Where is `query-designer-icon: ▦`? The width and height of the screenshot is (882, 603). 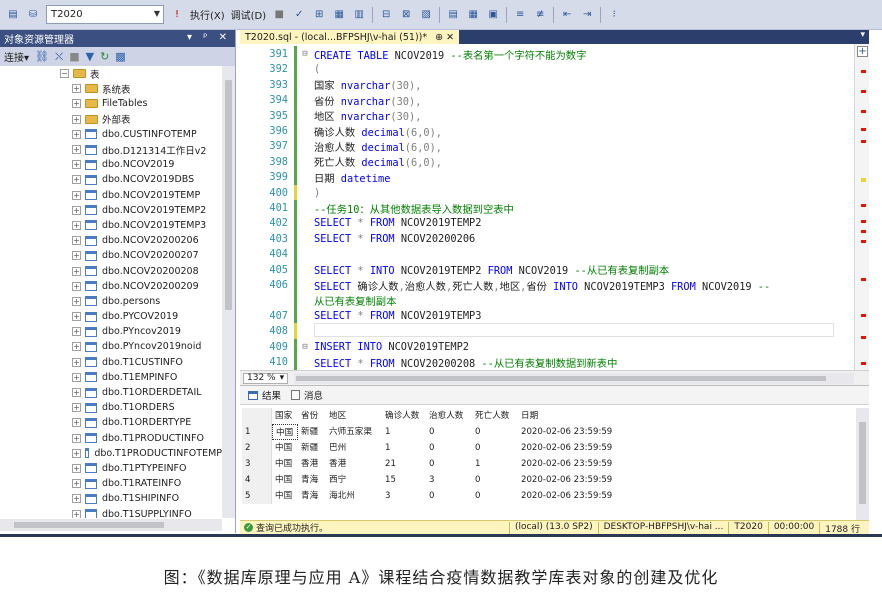
query-designer-icon: ▦ is located at coordinates (339, 15).